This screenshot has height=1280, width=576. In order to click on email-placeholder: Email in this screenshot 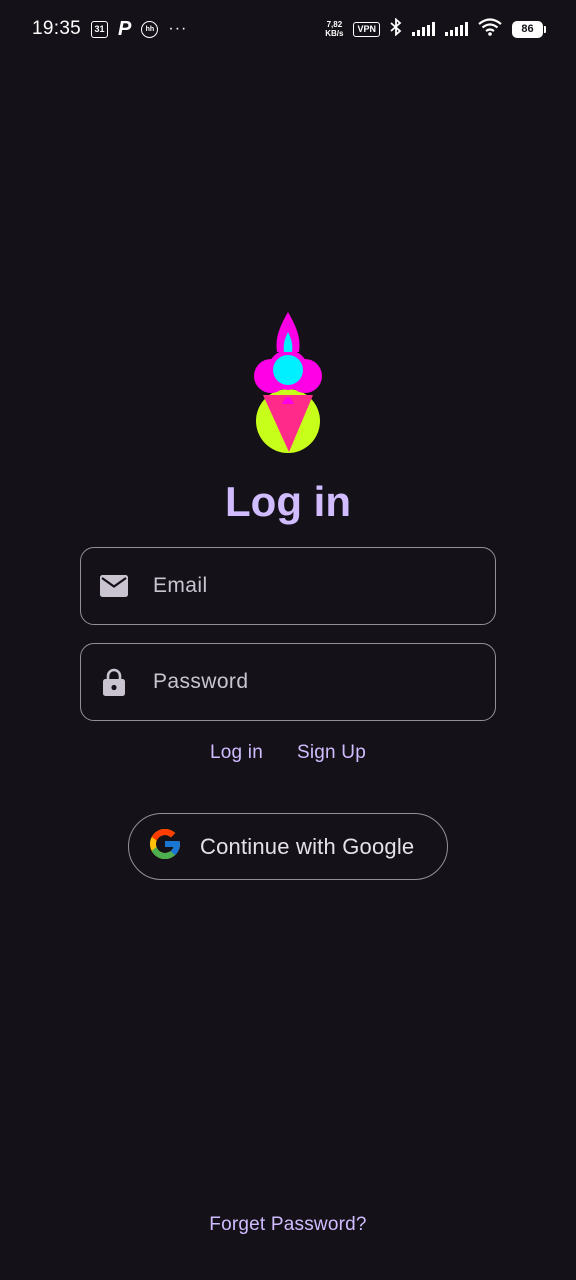, I will do `click(180, 585)`.